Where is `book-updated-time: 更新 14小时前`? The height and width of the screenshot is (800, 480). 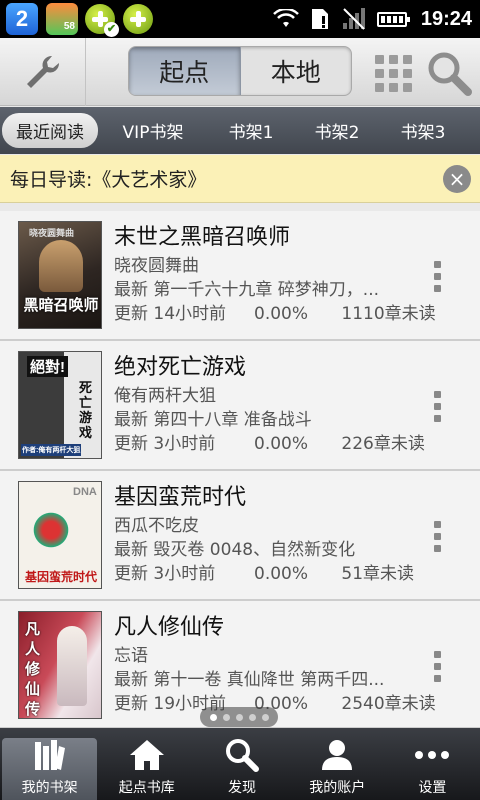 book-updated-time: 更新 14小时前 is located at coordinates (170, 314).